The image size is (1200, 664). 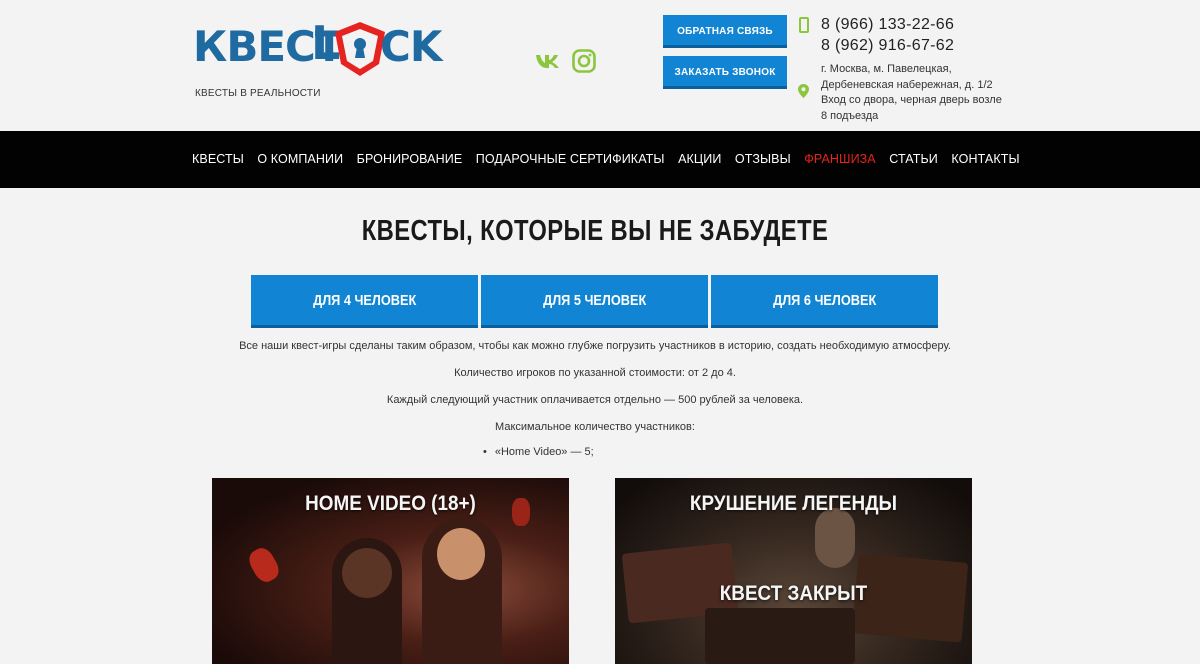 What do you see at coordinates (410, 159) in the screenshot?
I see `nav-item-booking: БРОНИРОВАНИЕ` at bounding box center [410, 159].